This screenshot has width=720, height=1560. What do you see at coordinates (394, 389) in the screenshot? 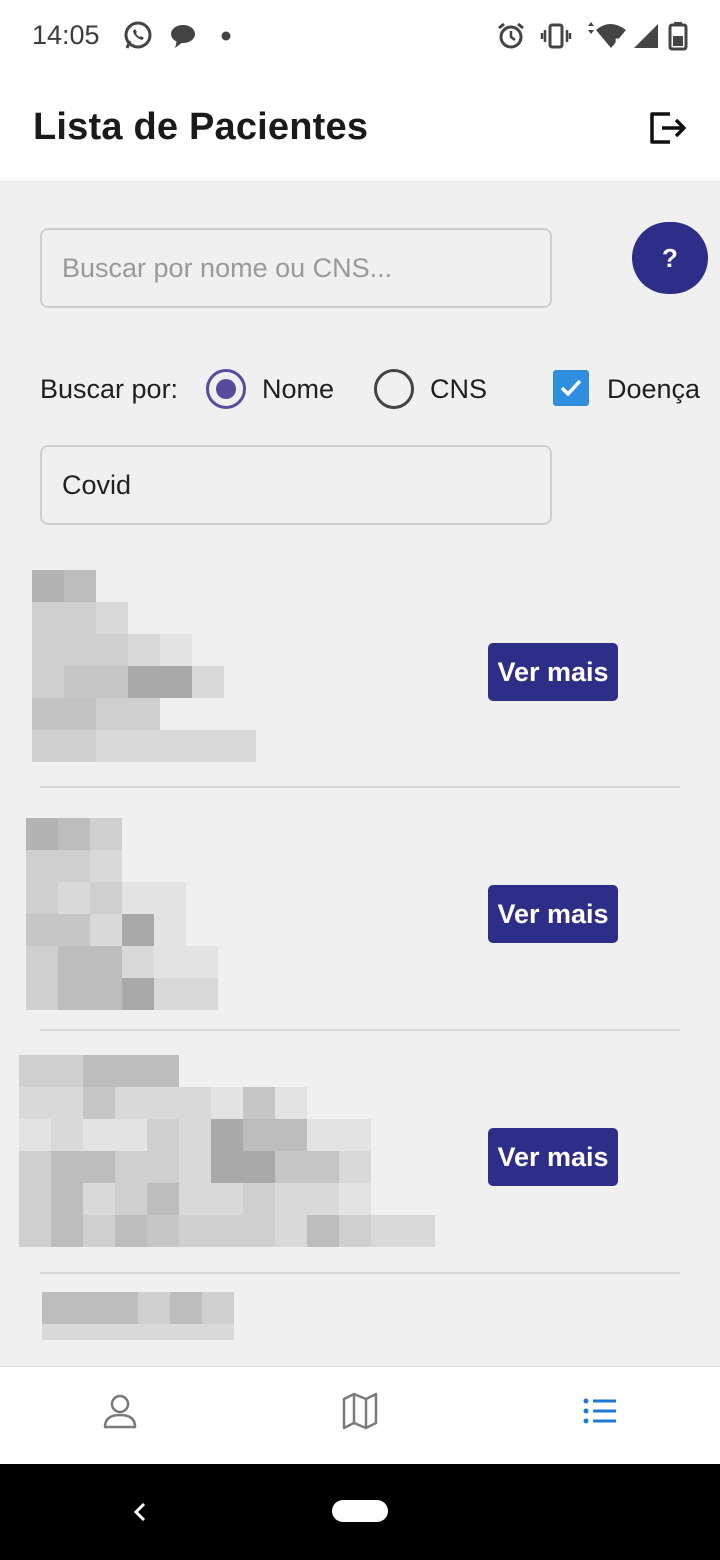
I see `radio-cns` at bounding box center [394, 389].